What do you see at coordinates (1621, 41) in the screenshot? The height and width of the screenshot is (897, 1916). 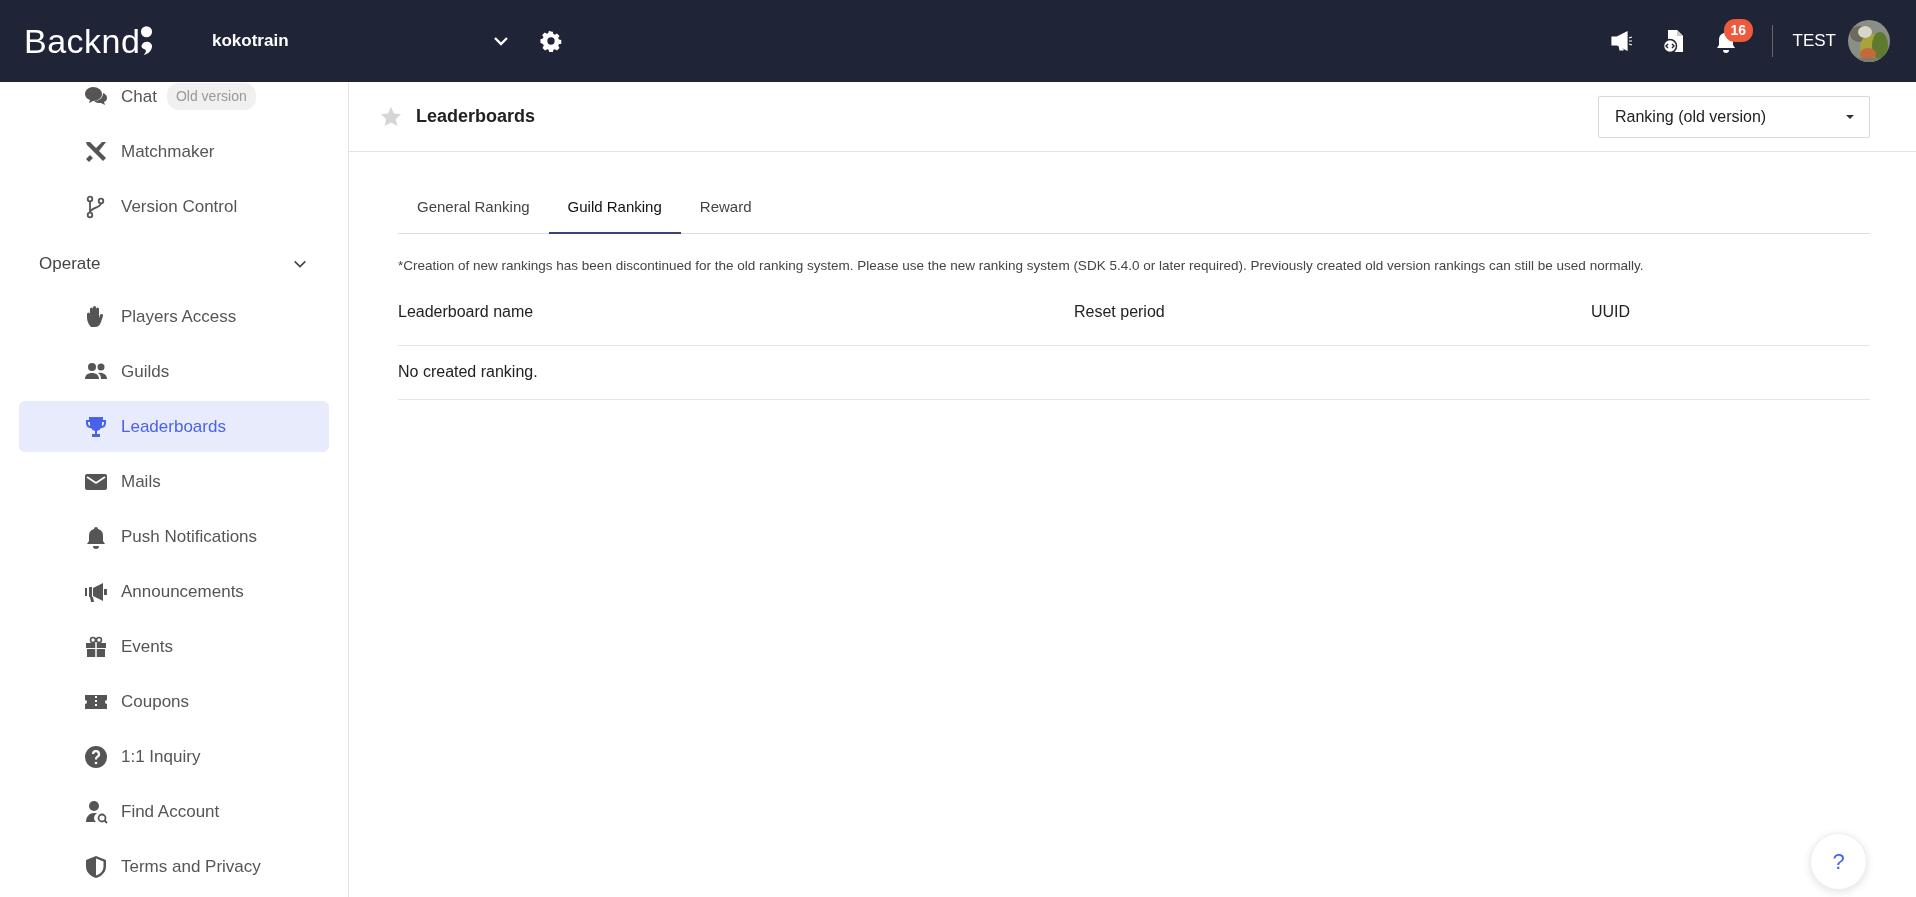 I see `megaphone-icon` at bounding box center [1621, 41].